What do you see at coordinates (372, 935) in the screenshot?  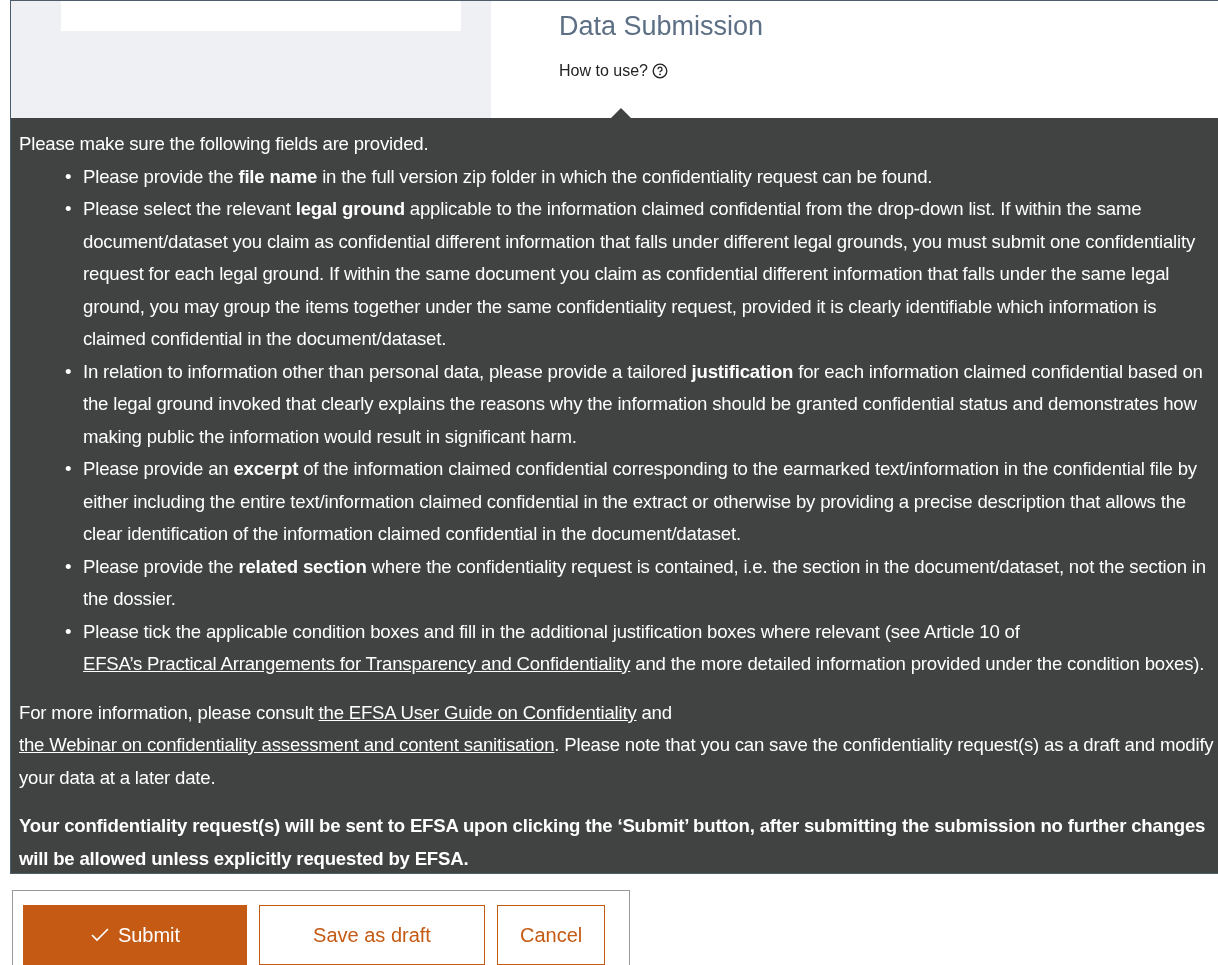 I see `action-button: Save as draft` at bounding box center [372, 935].